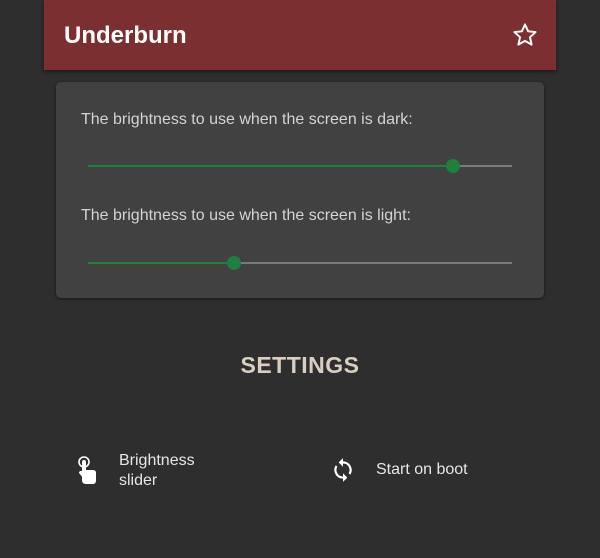 This screenshot has height=558, width=600. What do you see at coordinates (343, 470) in the screenshot?
I see `sync-icon` at bounding box center [343, 470].